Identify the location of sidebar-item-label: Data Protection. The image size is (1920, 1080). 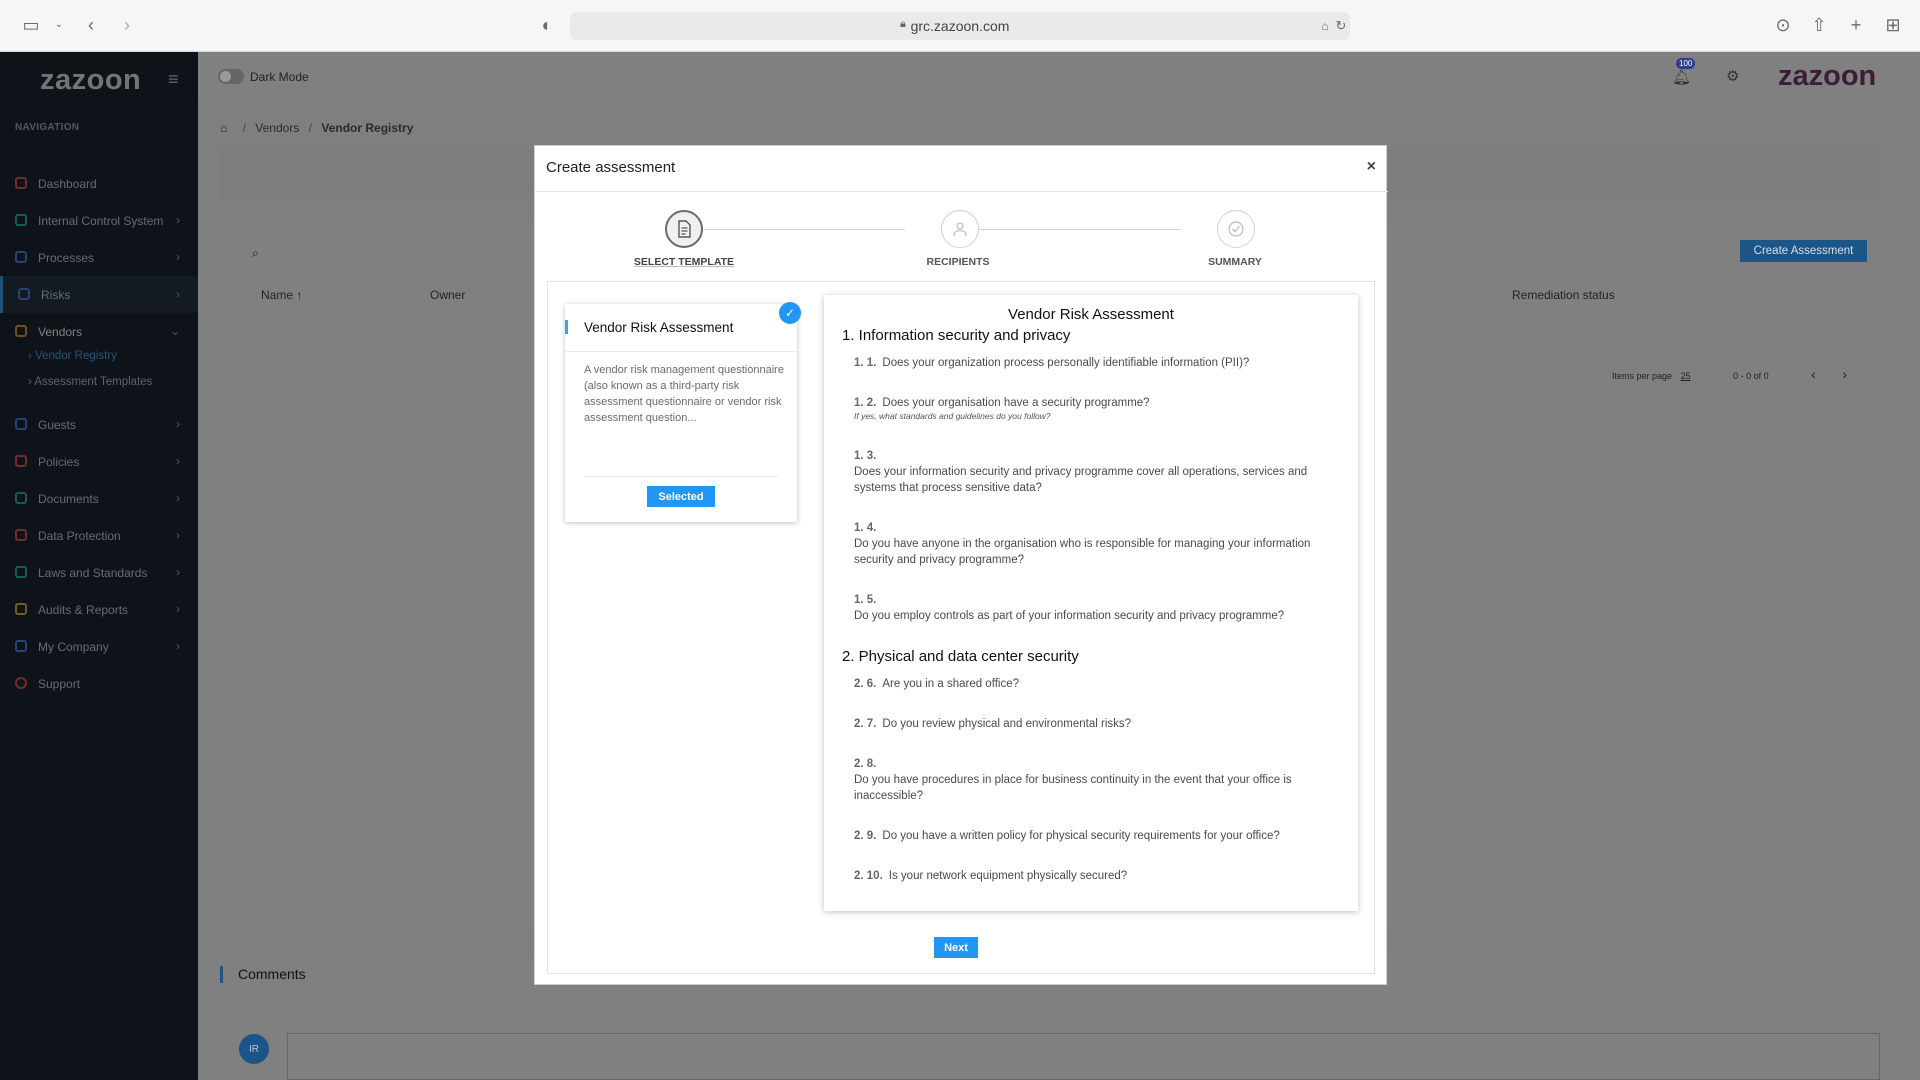
(79, 535).